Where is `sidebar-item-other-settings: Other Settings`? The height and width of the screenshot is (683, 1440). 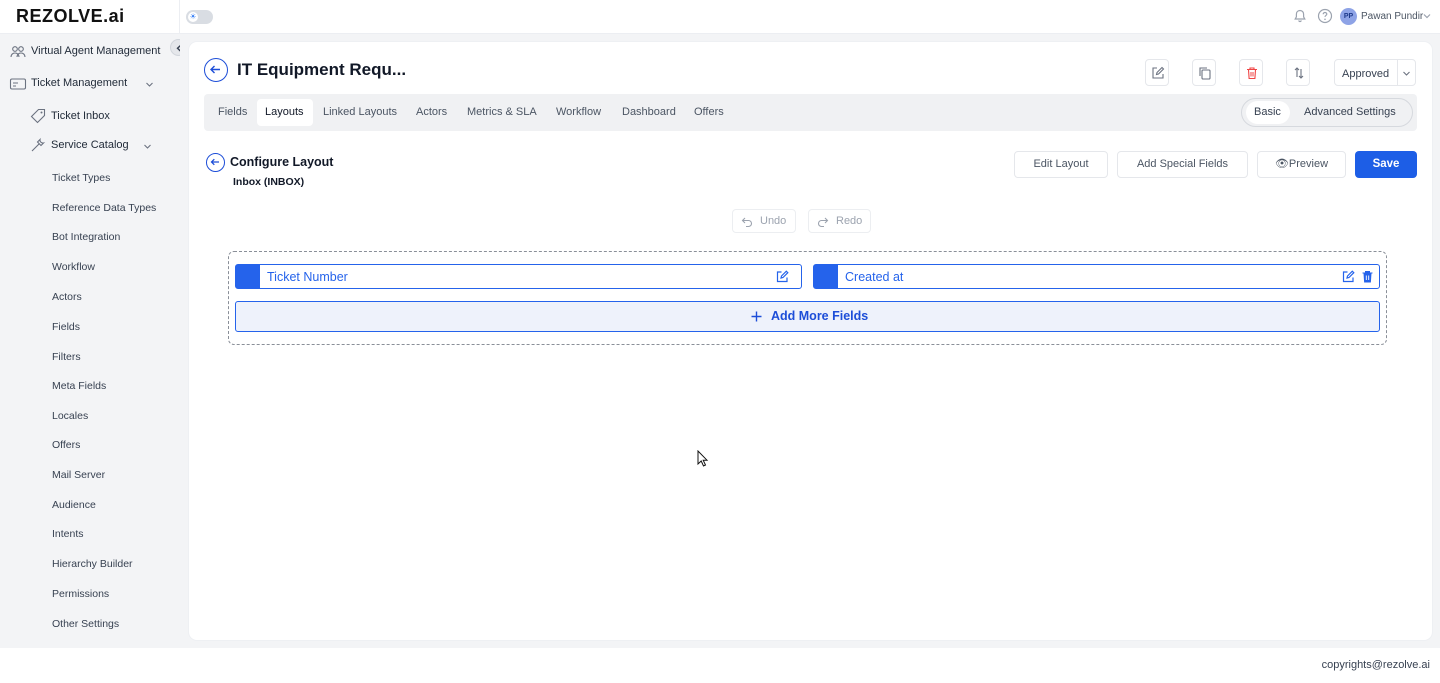 sidebar-item-other-settings: Other Settings is located at coordinates (85, 624).